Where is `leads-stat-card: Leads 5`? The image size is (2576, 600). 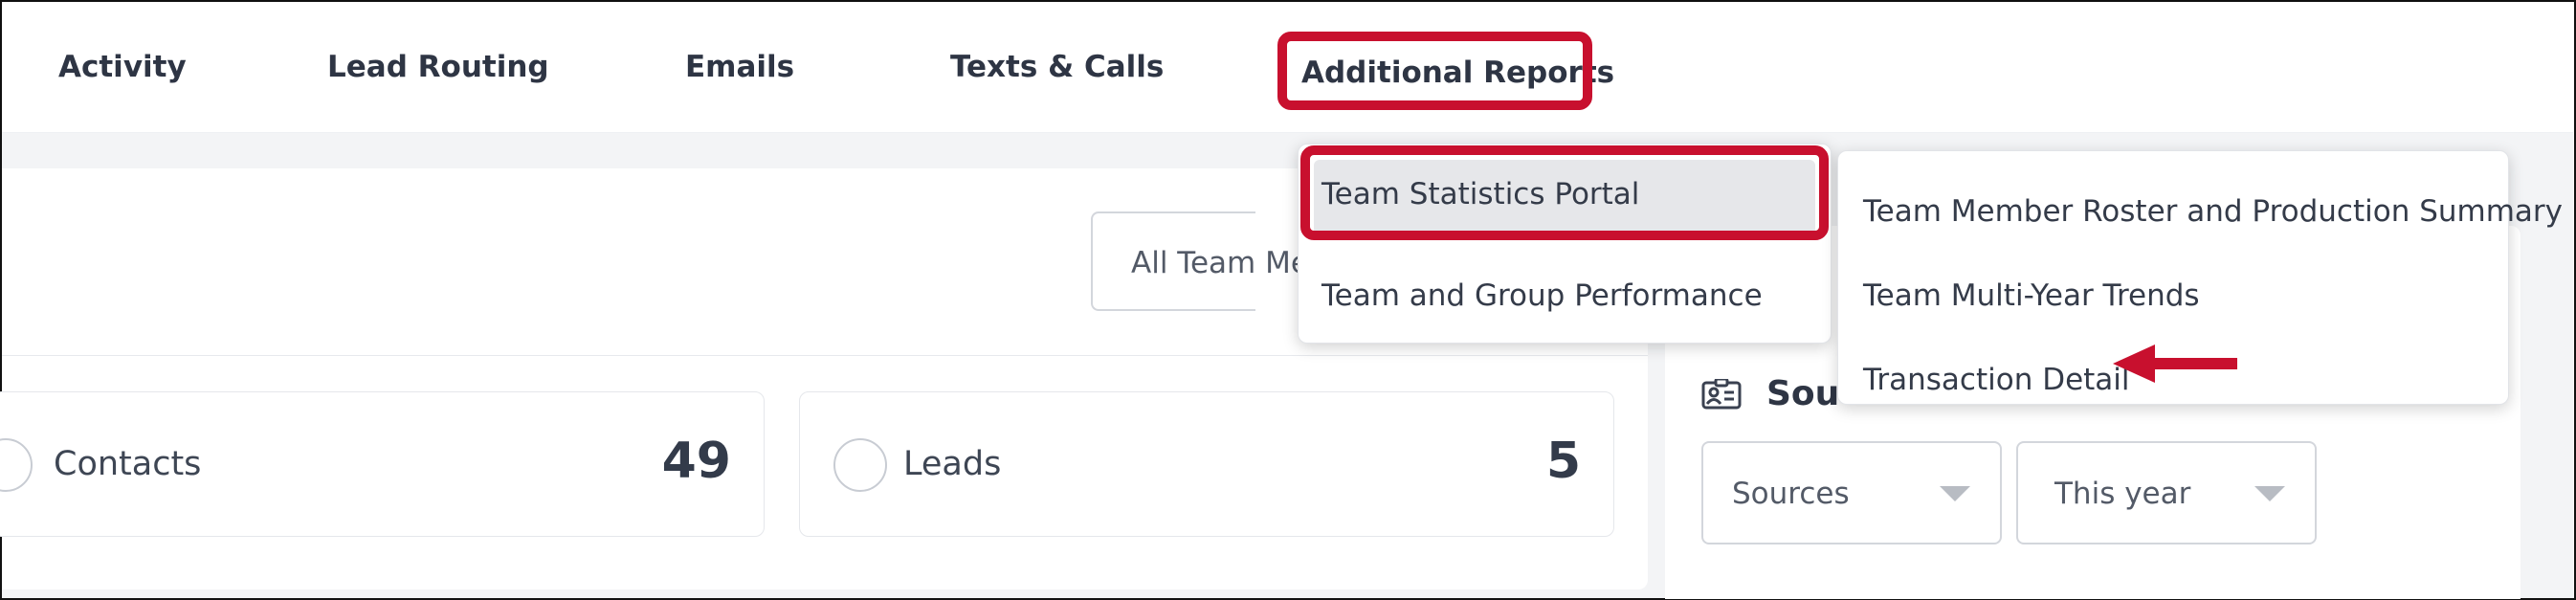 leads-stat-card: Leads 5 is located at coordinates (1206, 464).